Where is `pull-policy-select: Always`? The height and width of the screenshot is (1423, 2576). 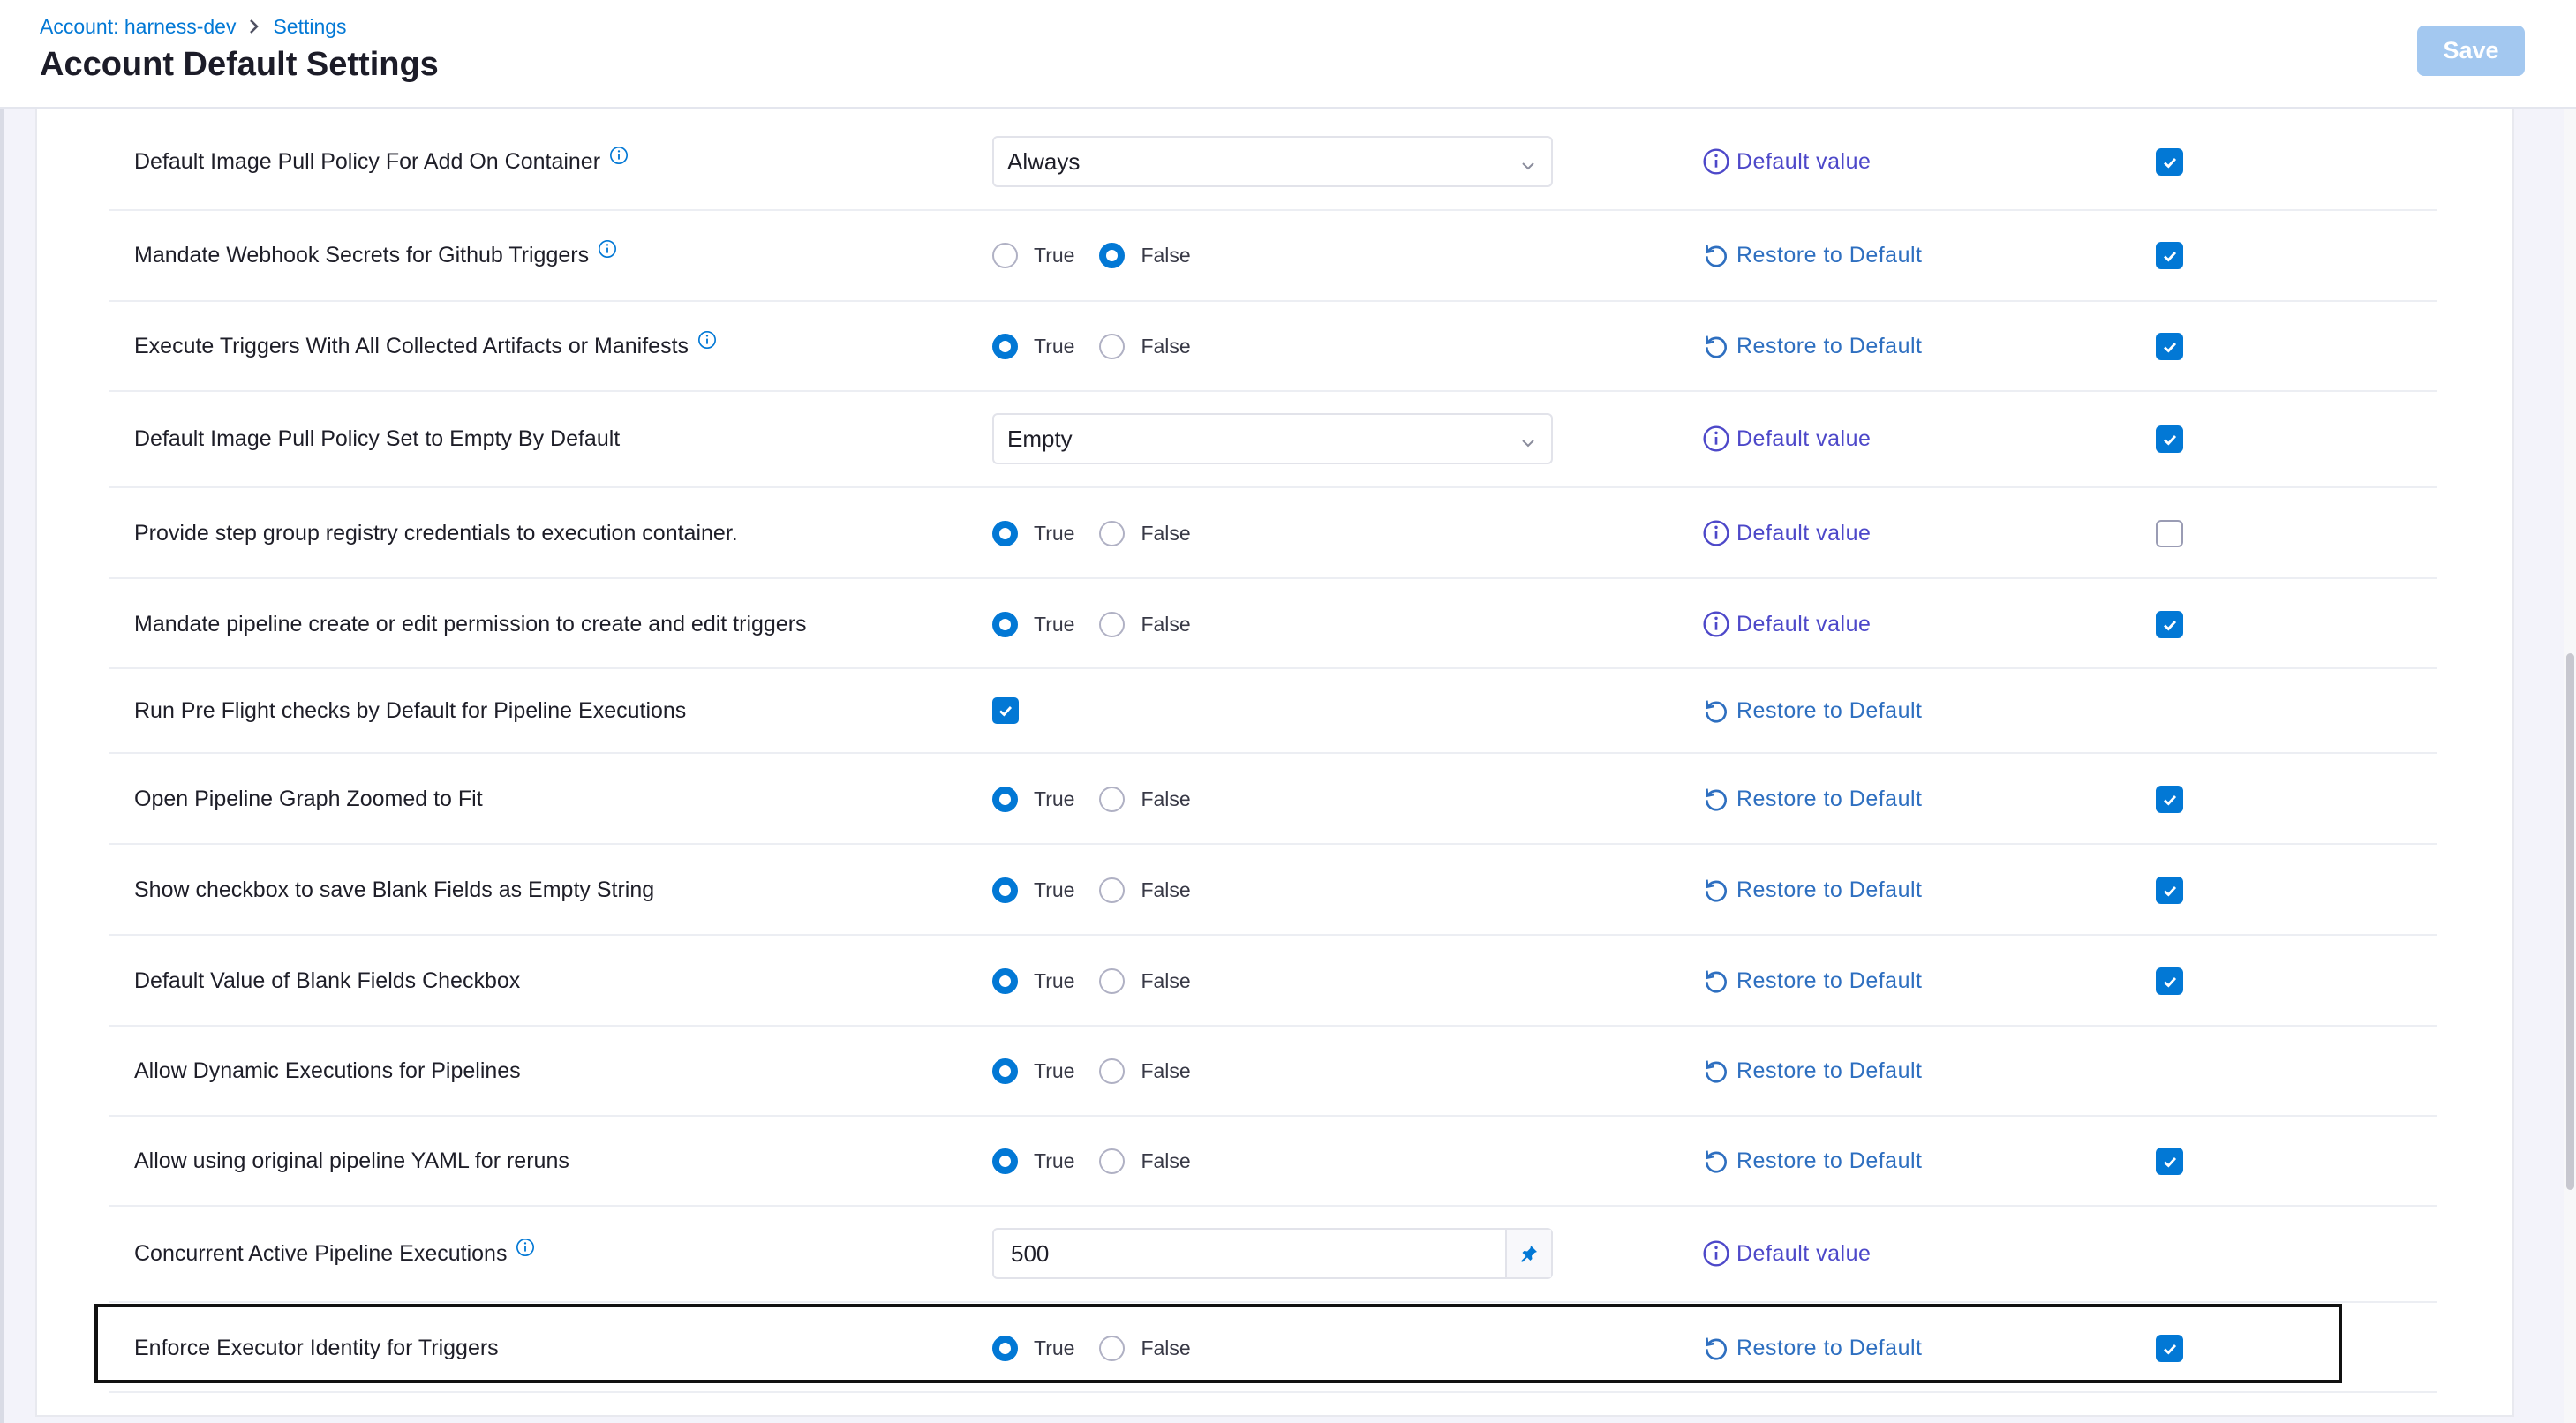
pull-policy-select: Always is located at coordinates (1273, 161).